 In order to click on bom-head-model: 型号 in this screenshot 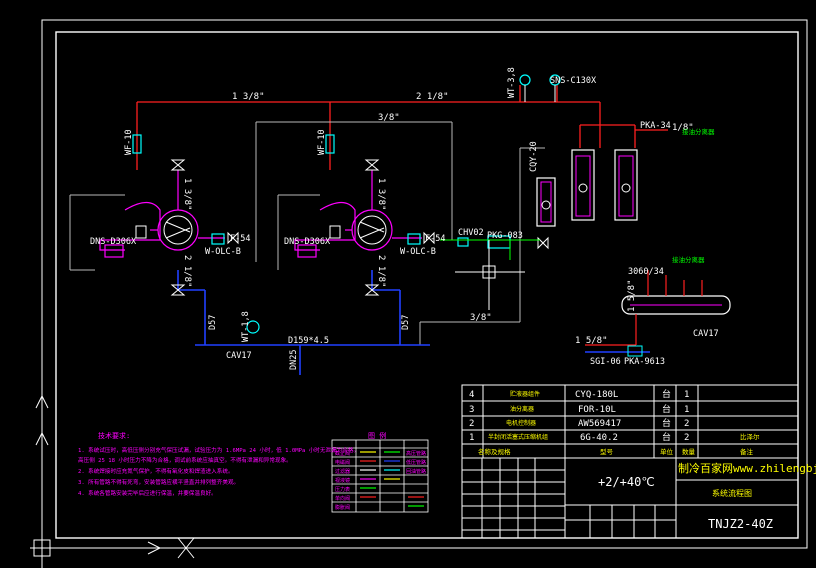, I will do `click(607, 451)`.